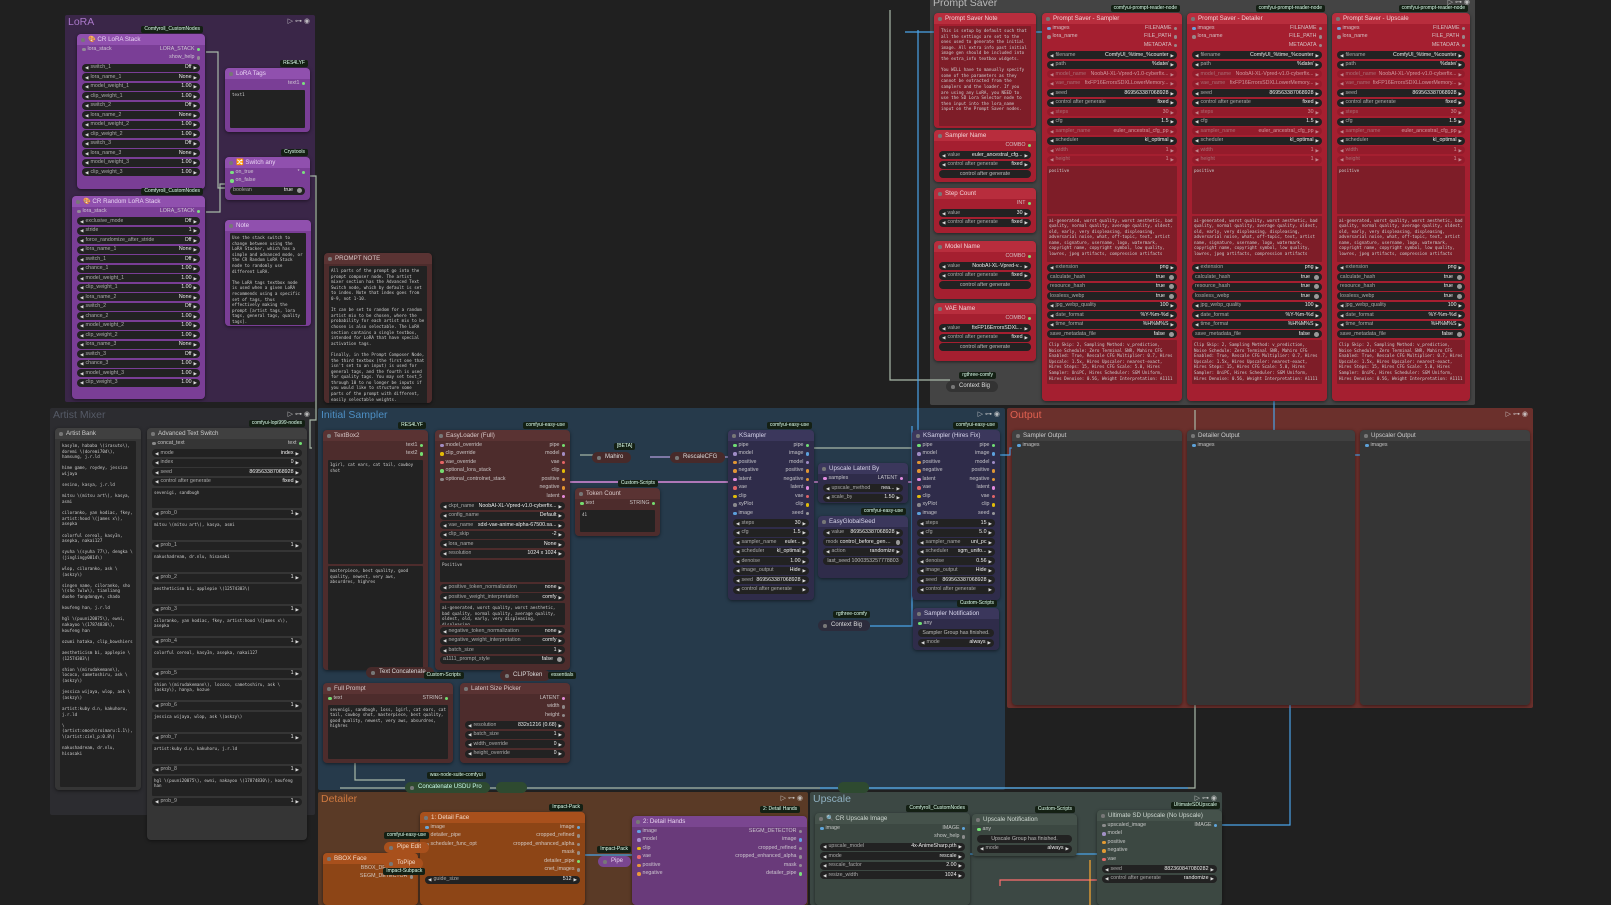  I want to click on widget-combo: ◀ model_weight_2 1.00 ▶, so click(138, 325).